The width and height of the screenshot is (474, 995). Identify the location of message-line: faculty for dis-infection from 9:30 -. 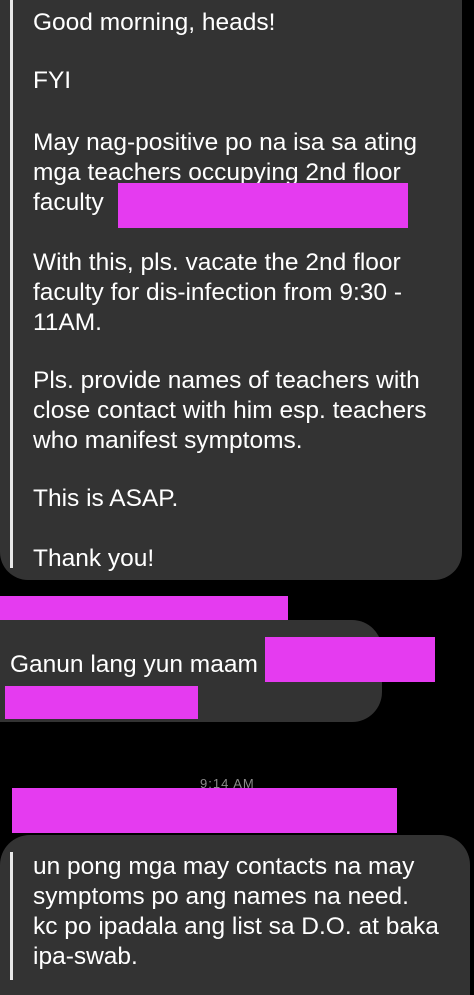
(218, 292).